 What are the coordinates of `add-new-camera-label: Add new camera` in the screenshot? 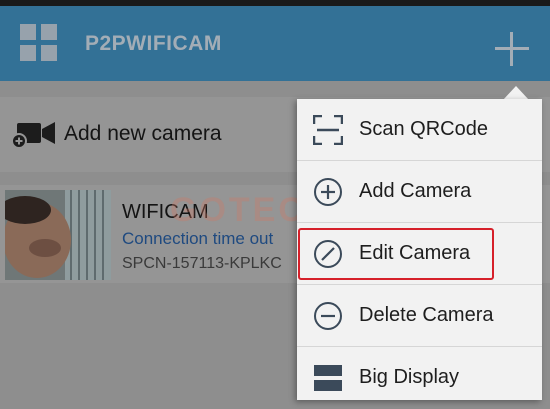 It's located at (143, 133).